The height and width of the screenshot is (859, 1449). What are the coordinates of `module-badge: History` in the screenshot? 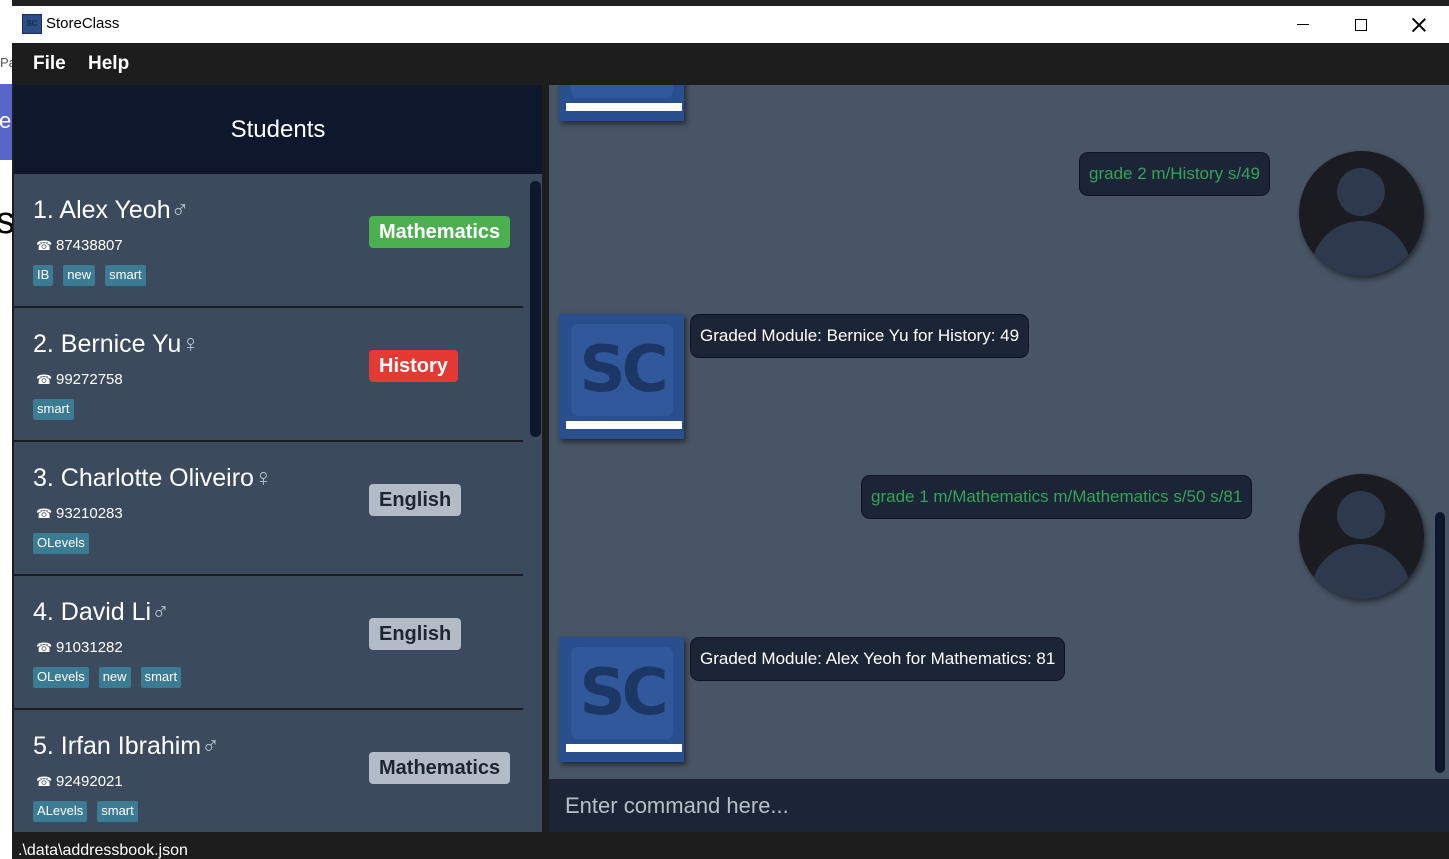 It's located at (413, 366).